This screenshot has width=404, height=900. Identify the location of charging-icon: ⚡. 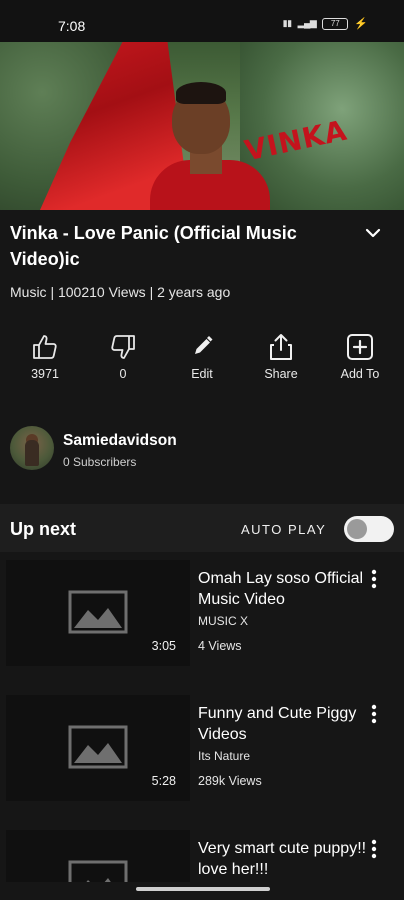
(361, 24).